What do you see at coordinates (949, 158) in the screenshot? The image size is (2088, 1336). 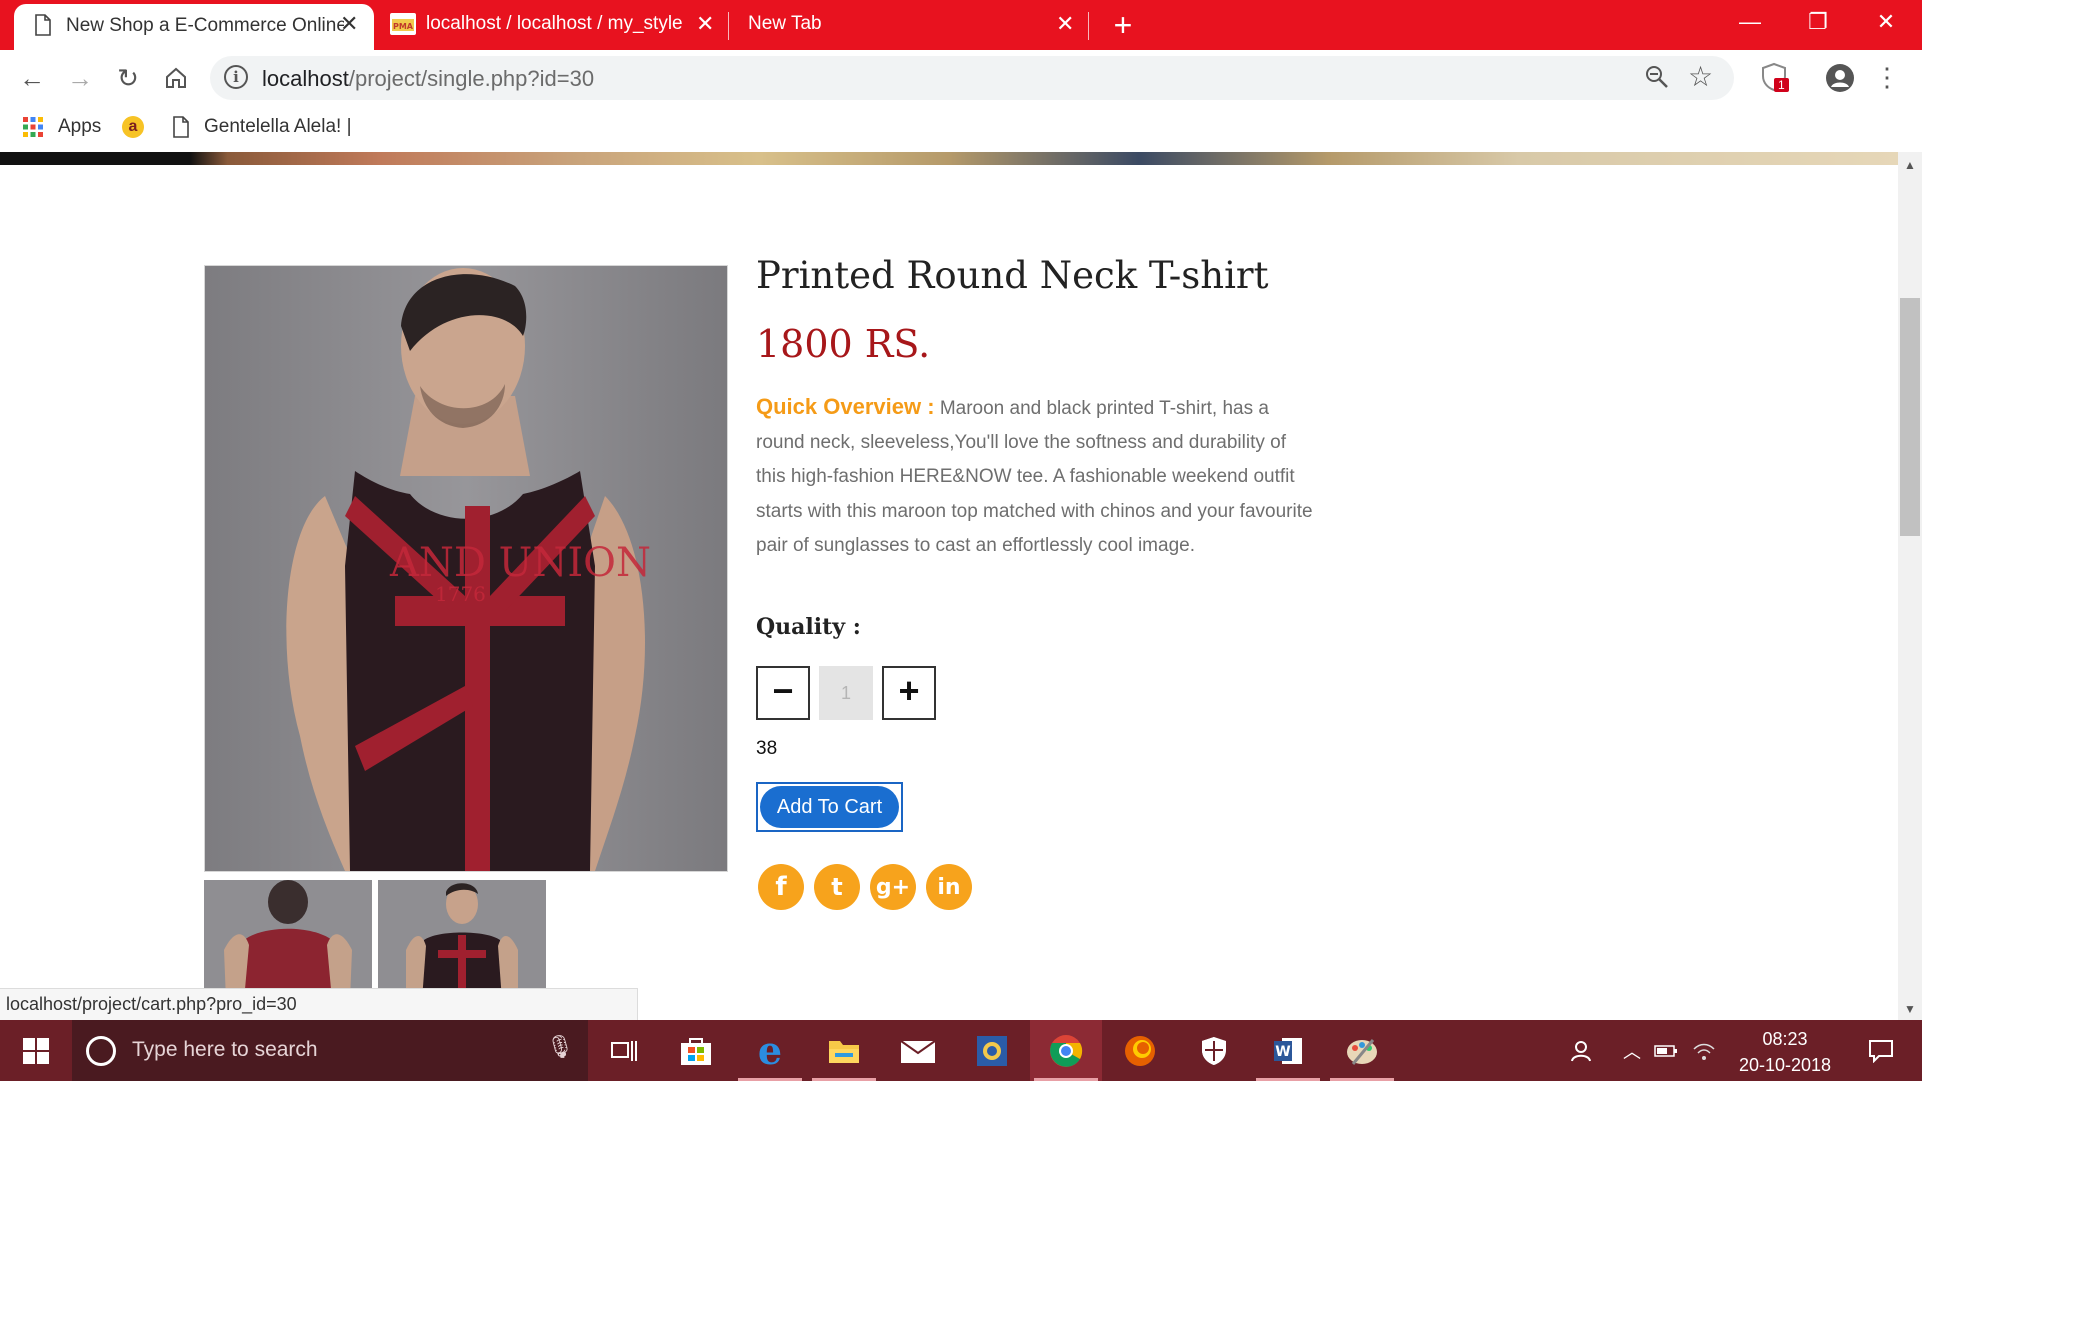 I see `header-banner-image` at bounding box center [949, 158].